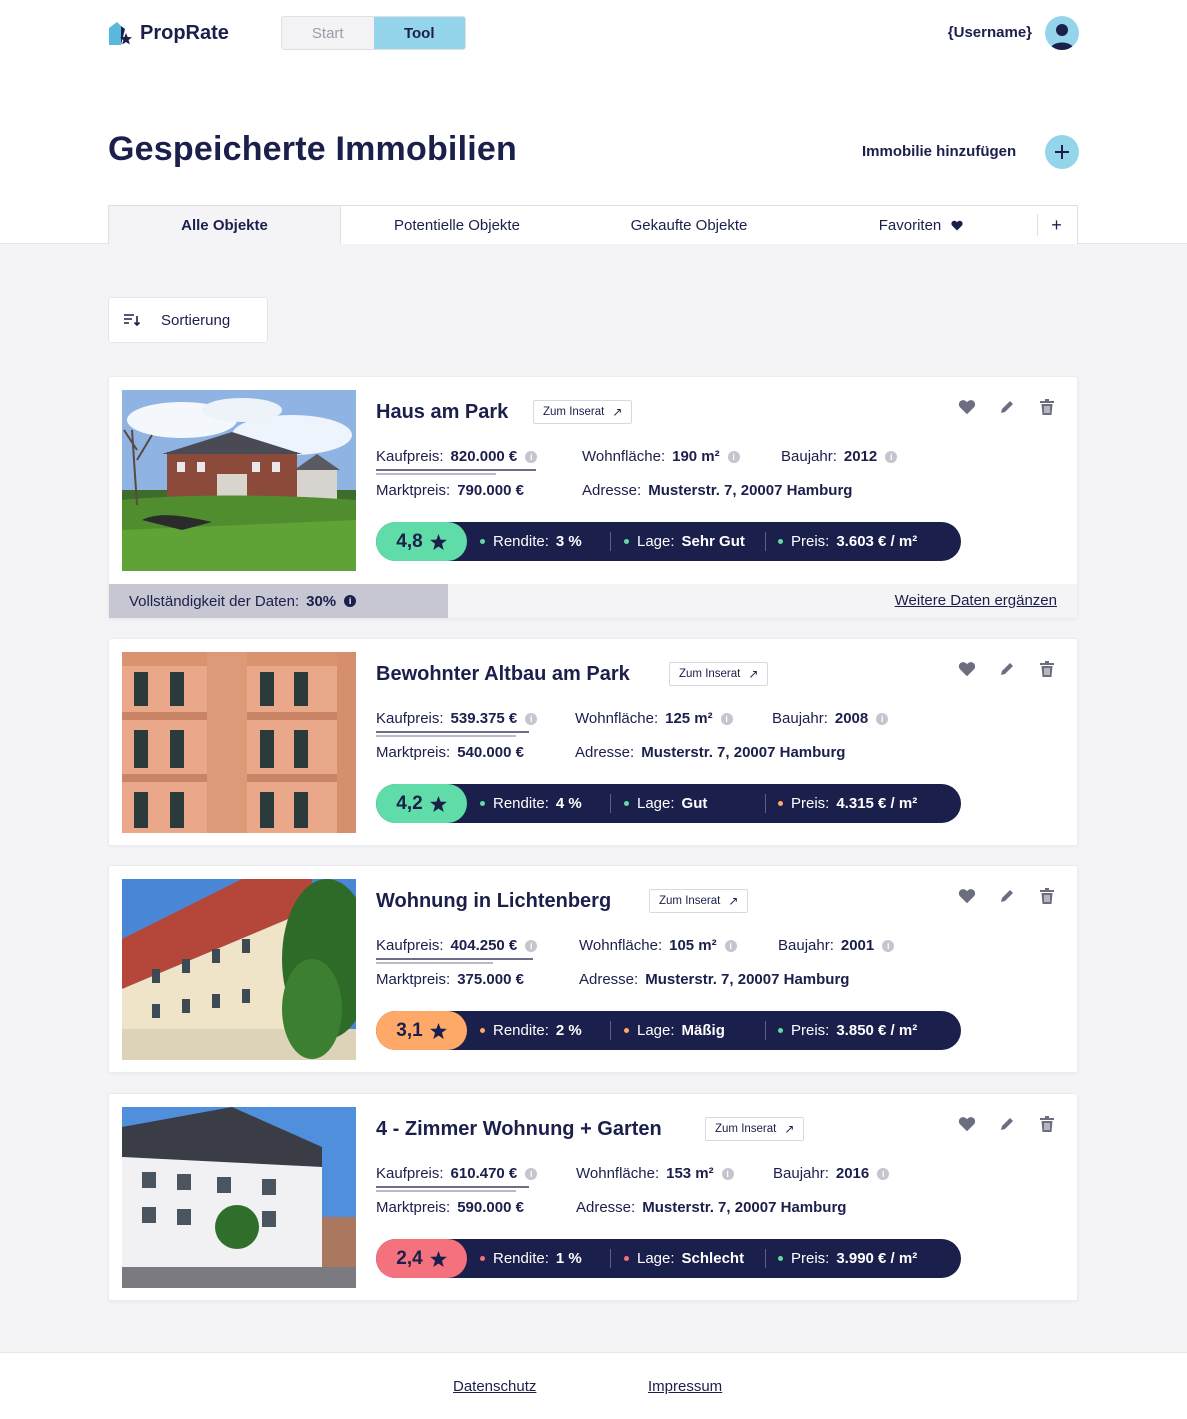  I want to click on score-value: 4,8, so click(409, 541).